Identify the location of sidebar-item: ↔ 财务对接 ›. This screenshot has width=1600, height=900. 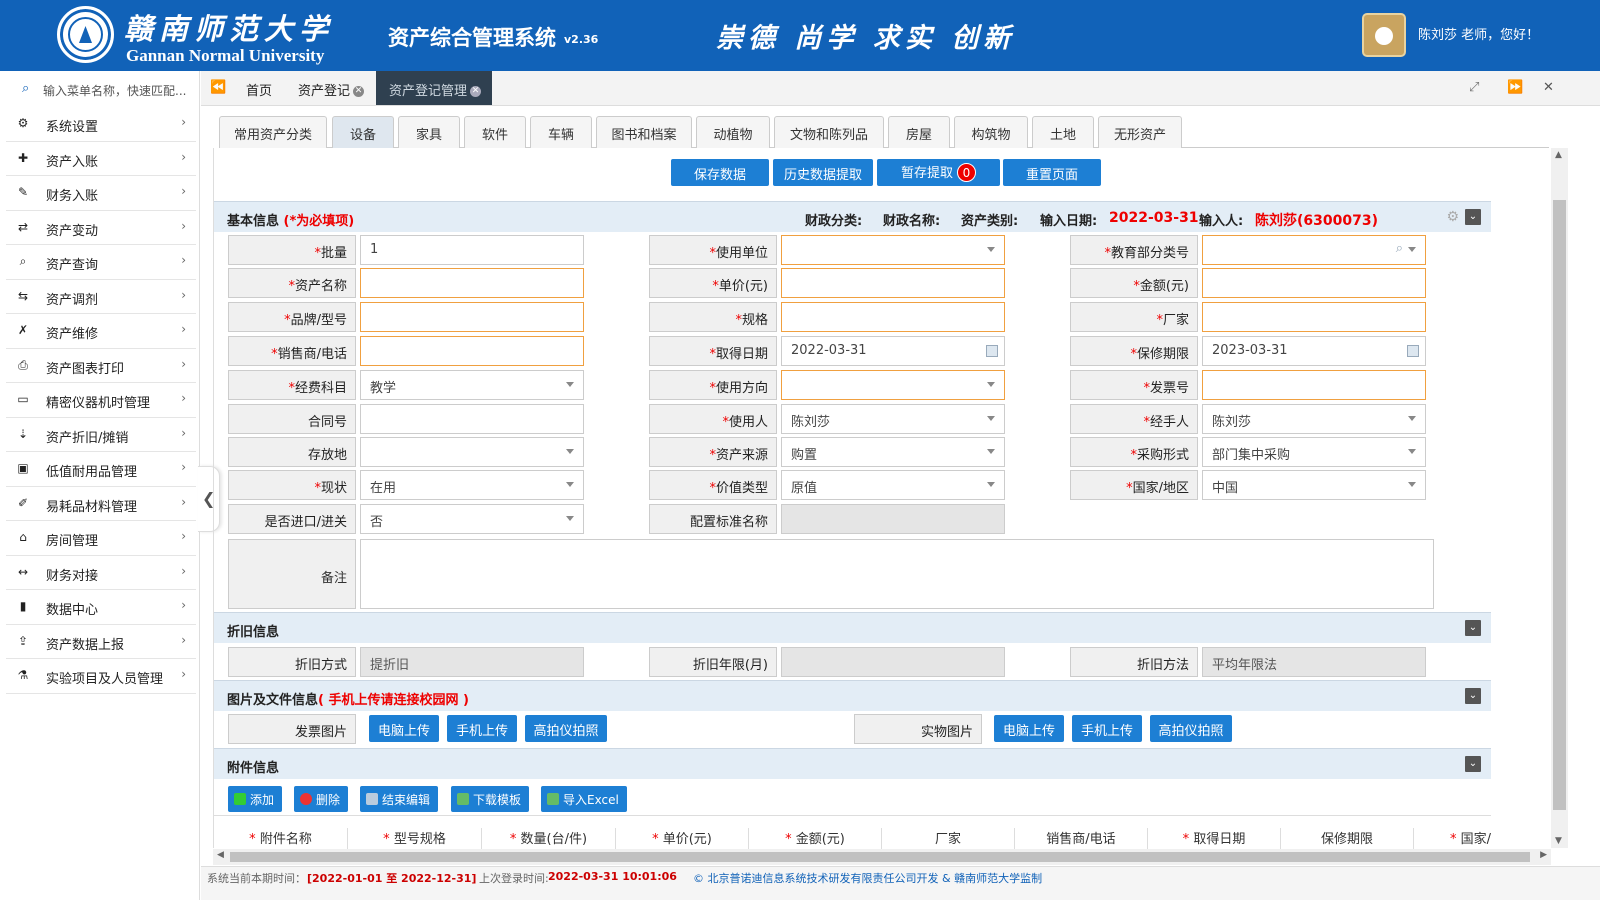
(101, 573).